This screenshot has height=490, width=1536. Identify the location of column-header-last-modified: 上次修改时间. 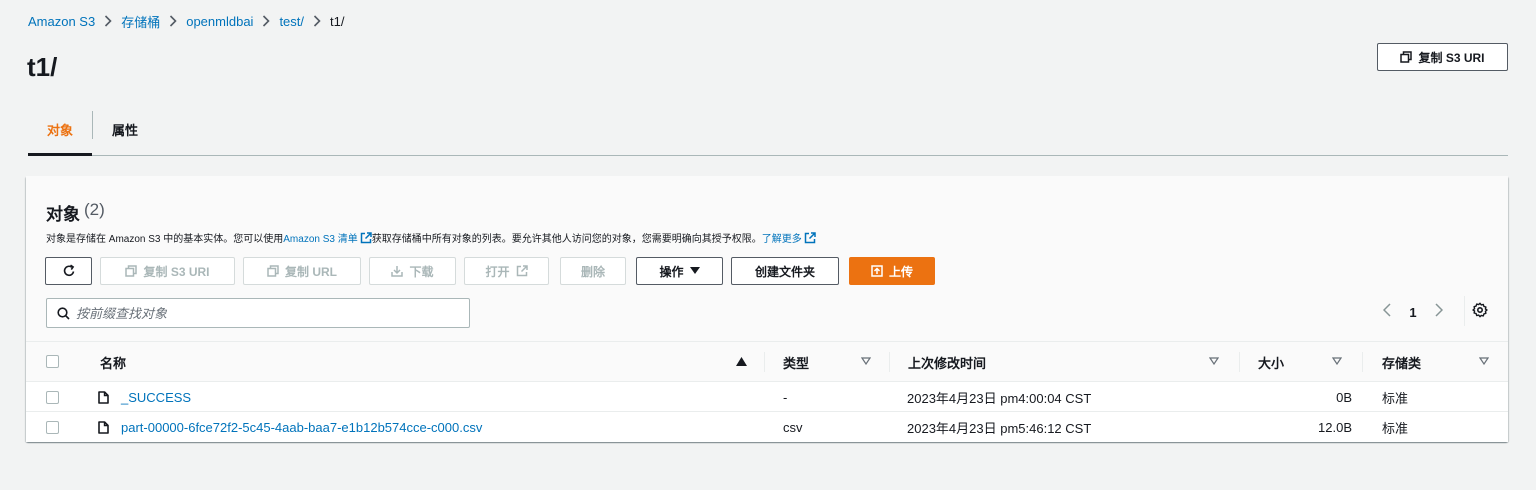
(947, 362).